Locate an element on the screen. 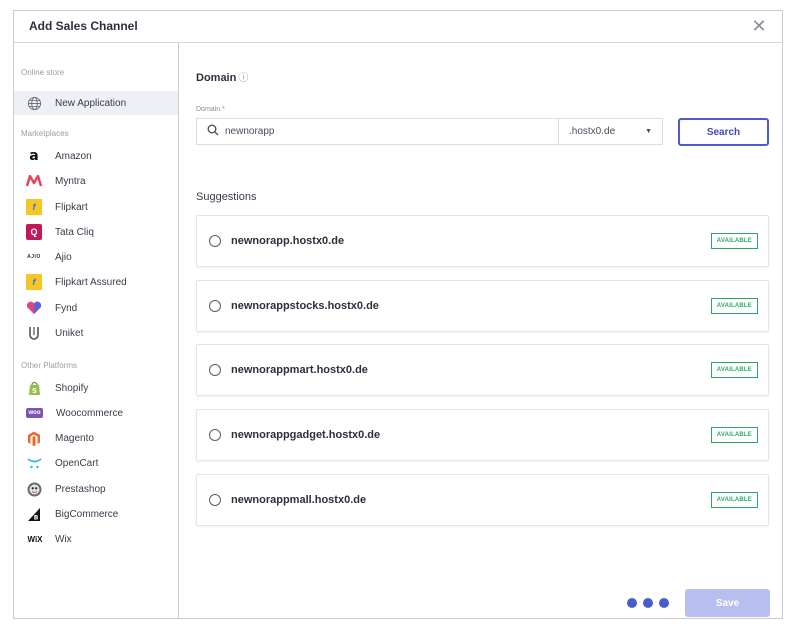 The width and height of the screenshot is (800, 629). sidebar-item-label: Myntra is located at coordinates (70, 181).